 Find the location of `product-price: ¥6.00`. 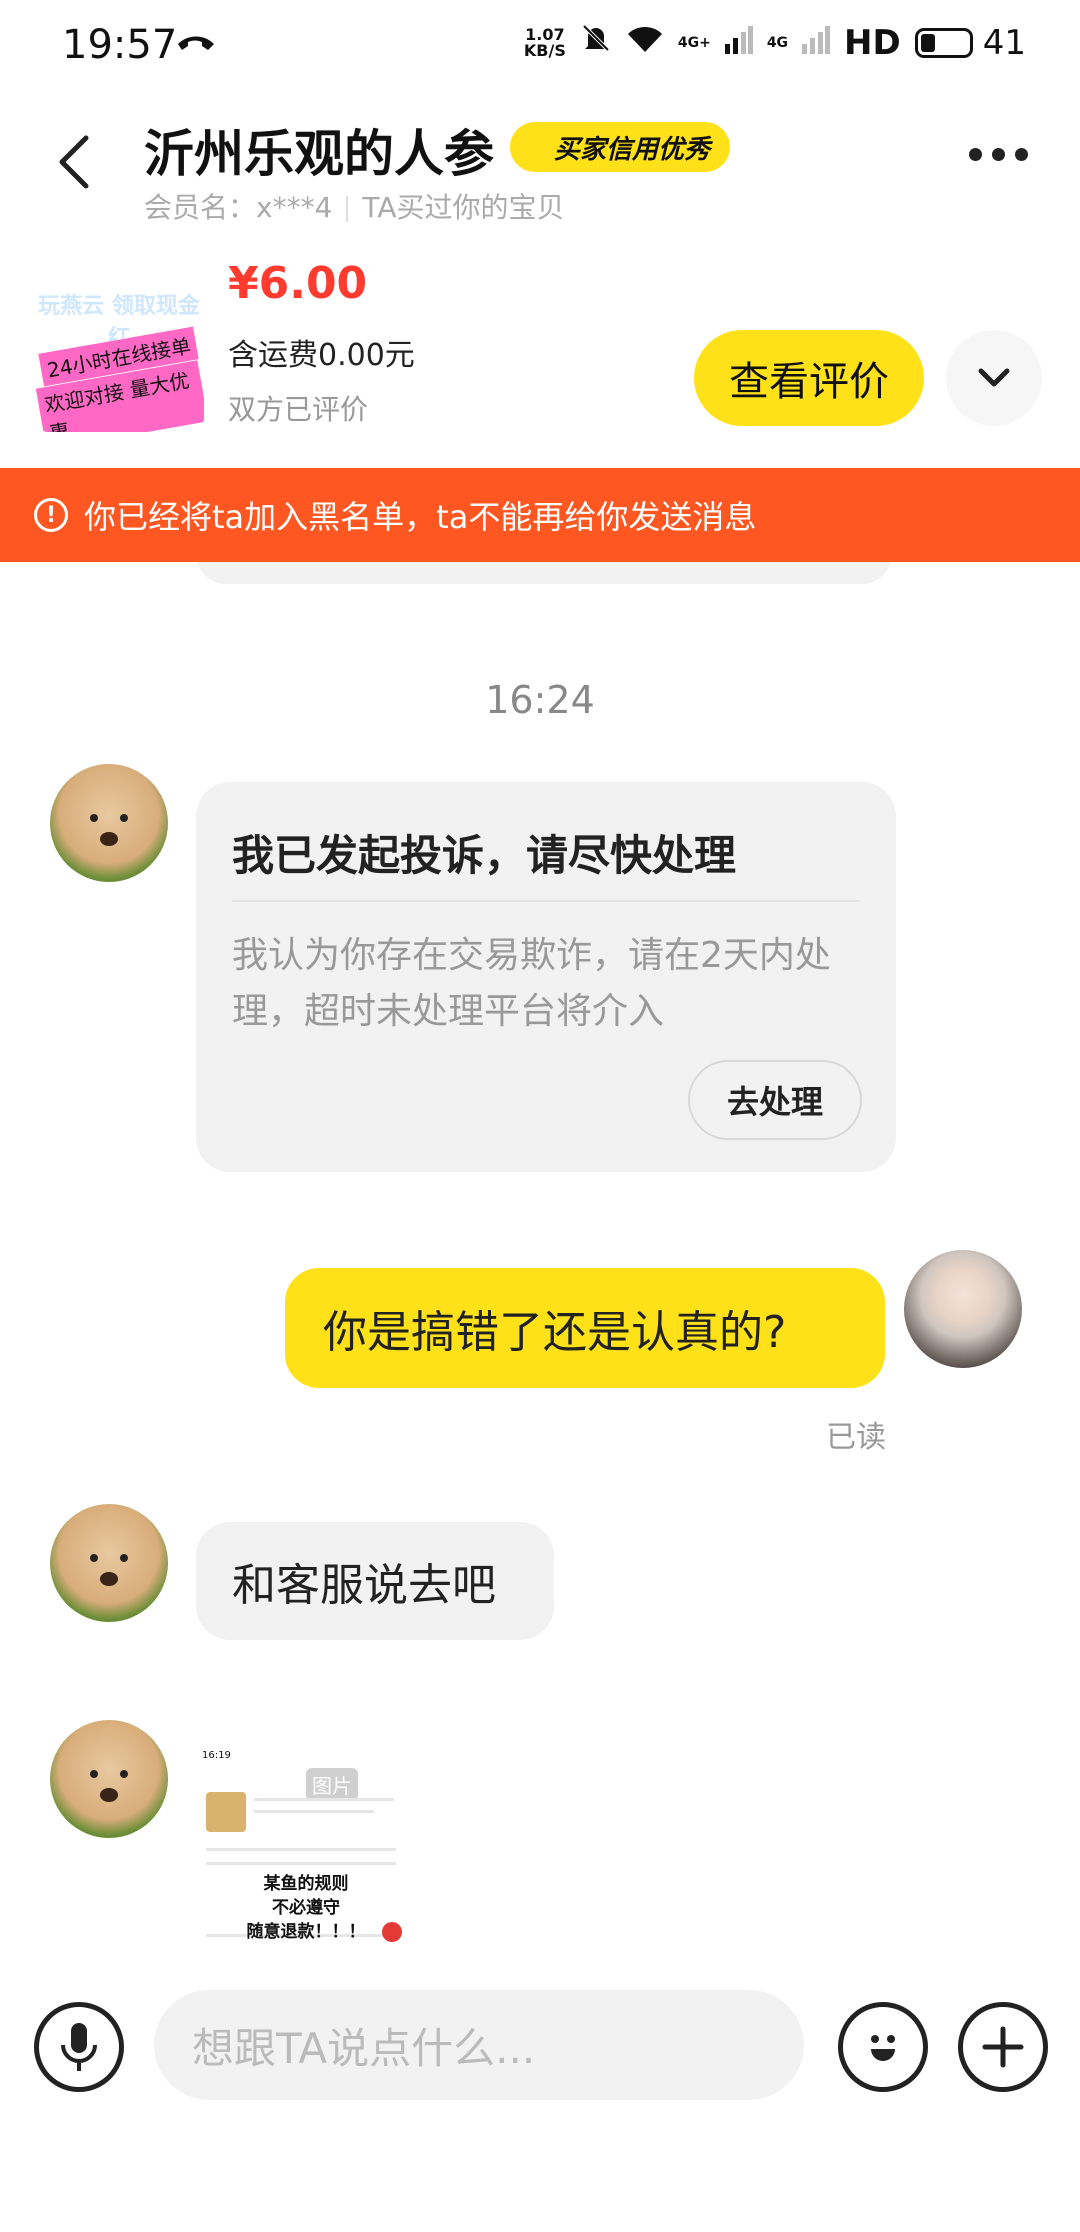

product-price: ¥6.00 is located at coordinates (298, 283).